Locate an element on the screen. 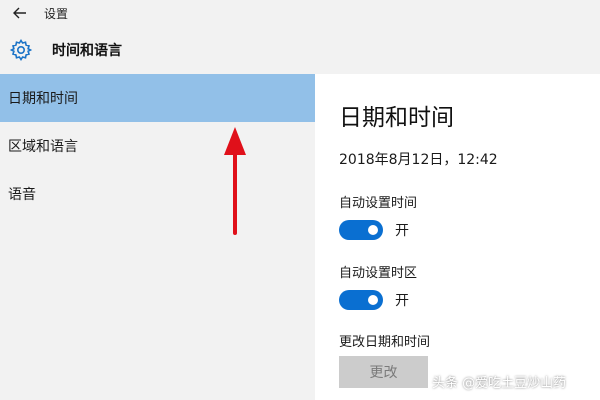 The height and width of the screenshot is (400, 600). auto-time-toggle is located at coordinates (361, 230).